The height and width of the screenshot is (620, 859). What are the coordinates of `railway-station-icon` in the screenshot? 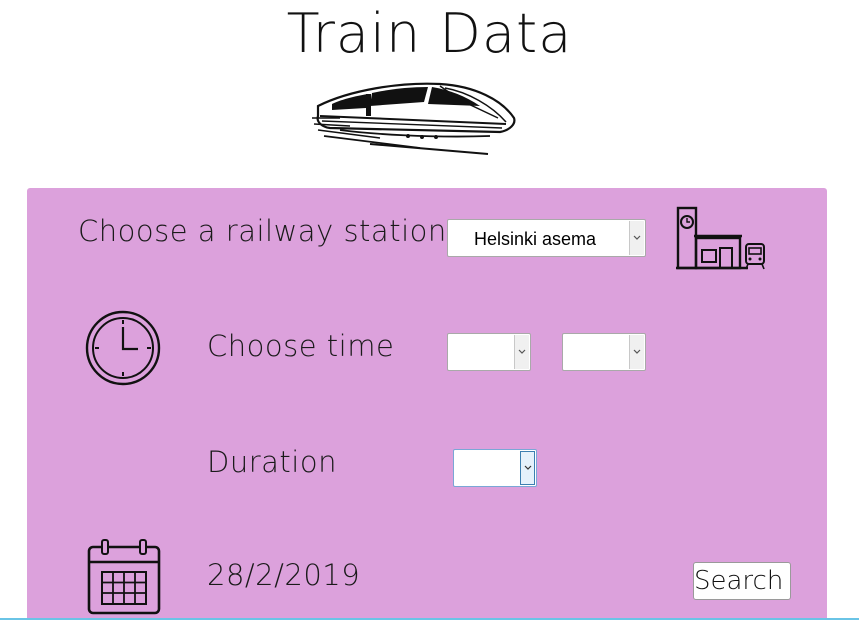 It's located at (720, 238).